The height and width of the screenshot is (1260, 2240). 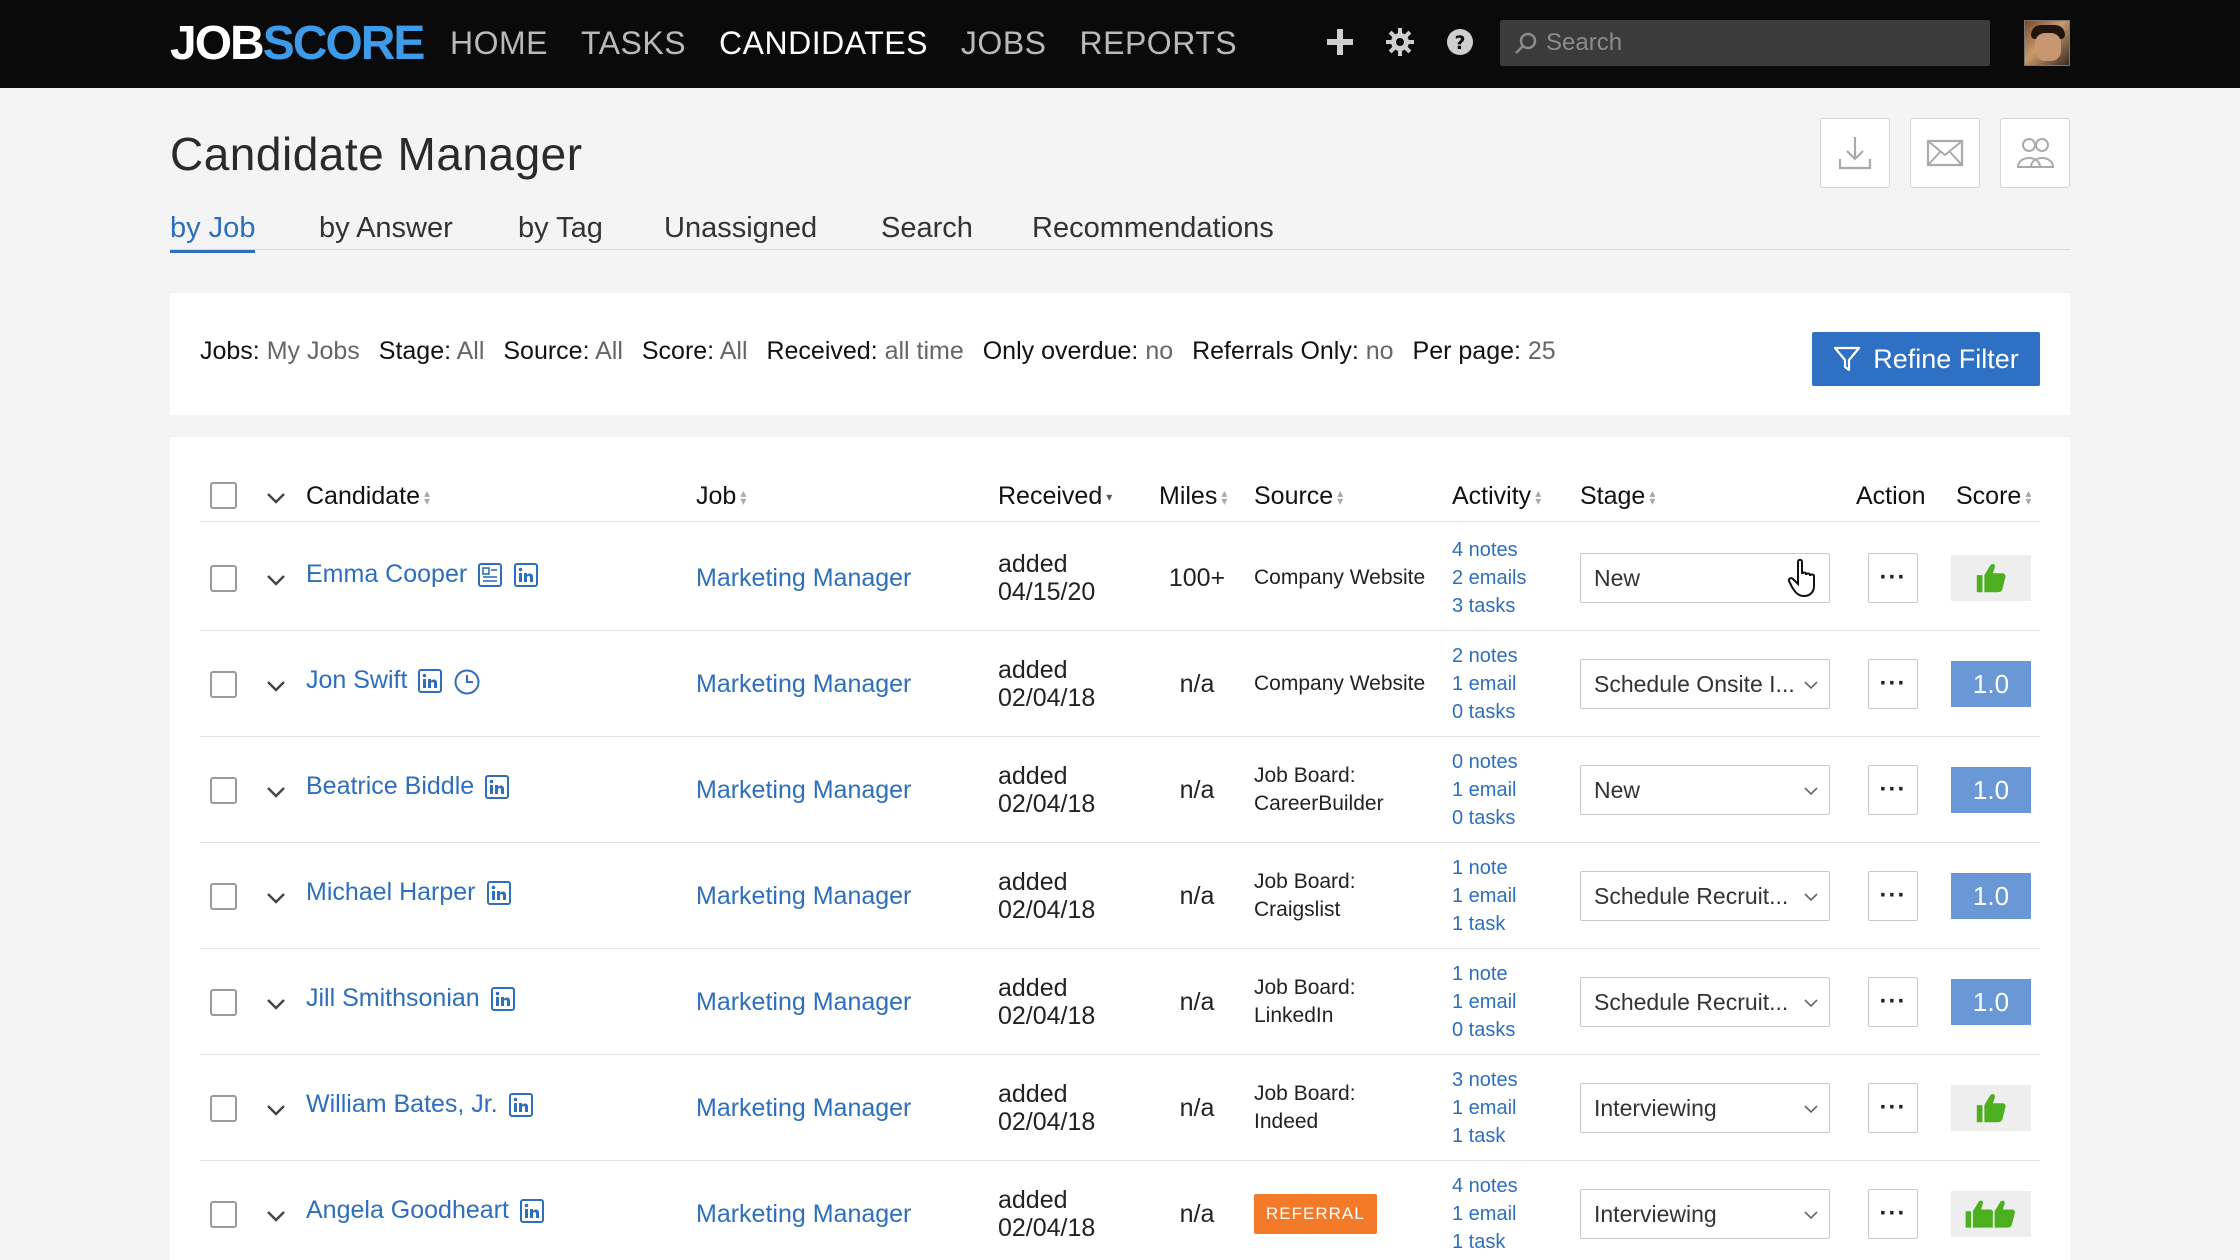 I want to click on tab-recommendations: Recommendations, so click(x=1153, y=228).